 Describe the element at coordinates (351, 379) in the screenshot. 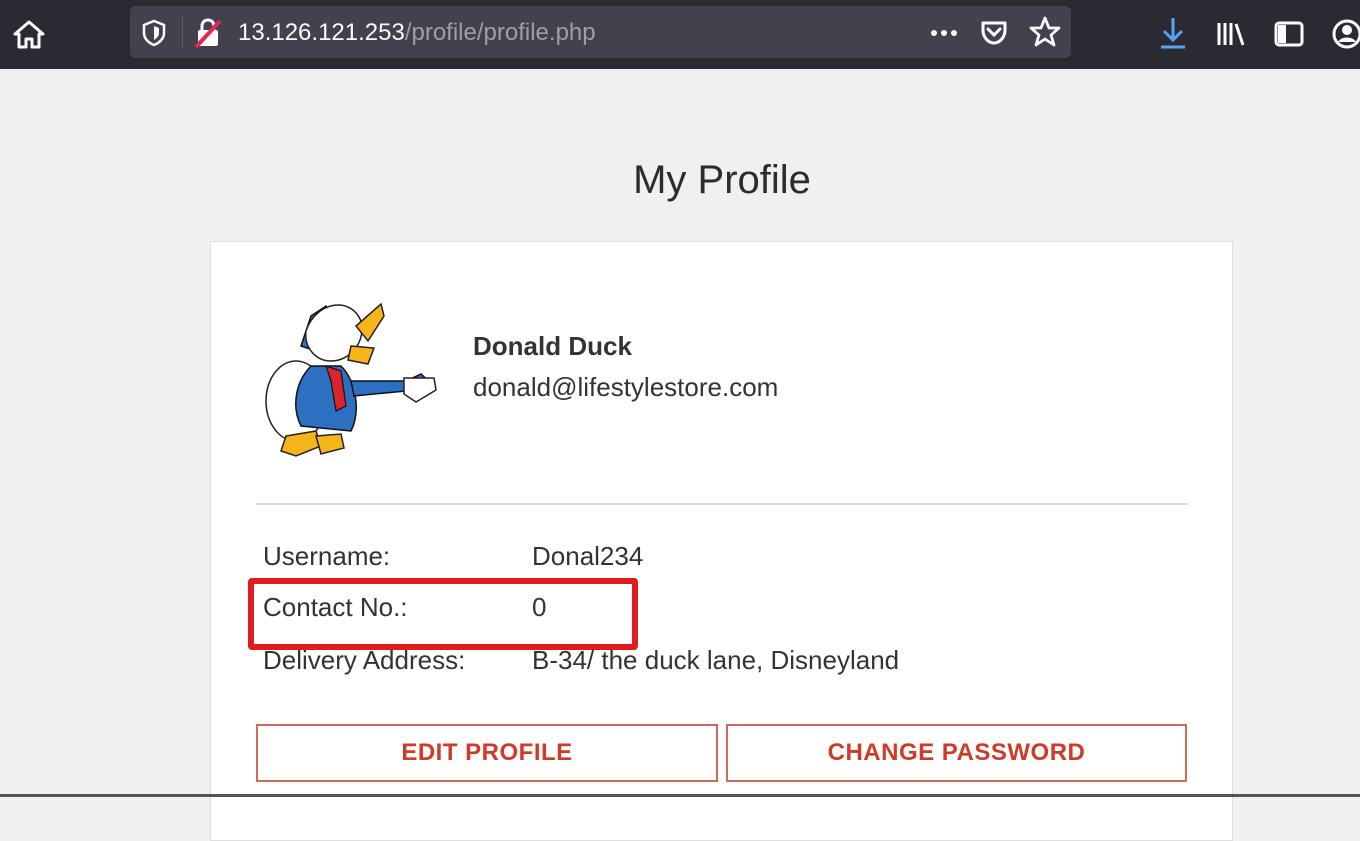

I see `avatar` at that location.